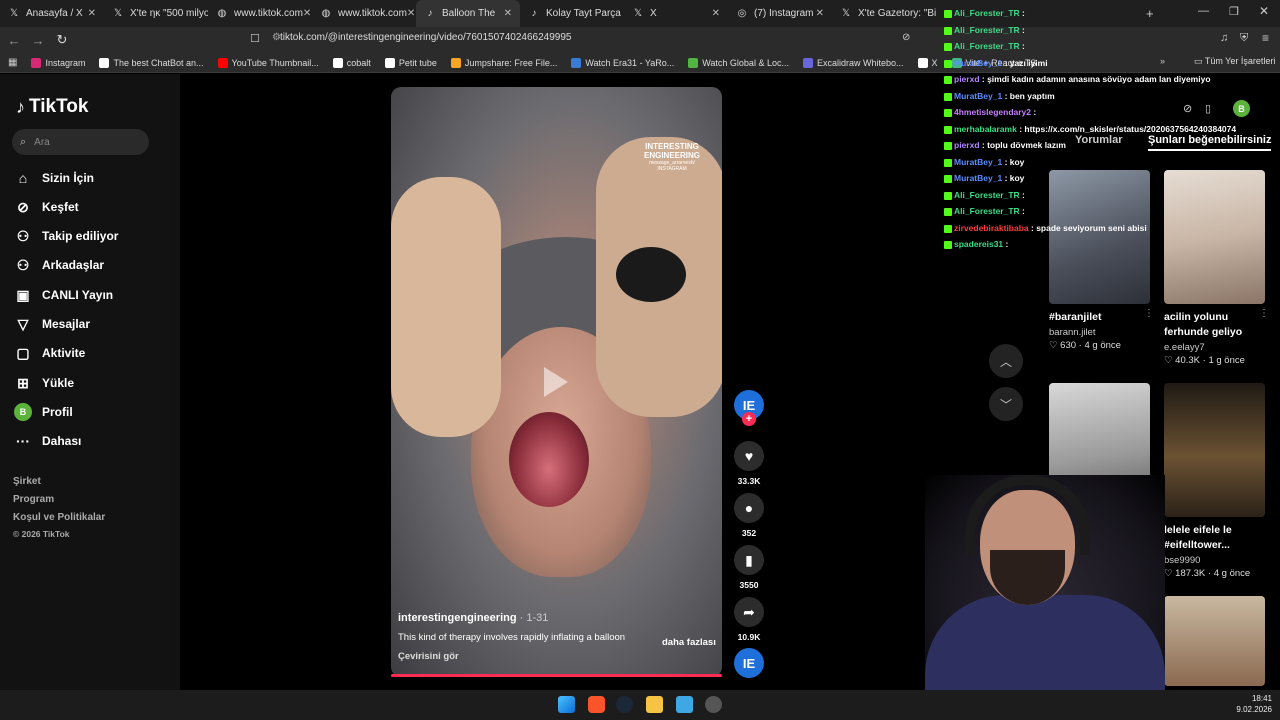 Image resolution: width=1280 pixels, height=720 pixels. I want to click on tiktok-note-icon: ♪, so click(20, 106).